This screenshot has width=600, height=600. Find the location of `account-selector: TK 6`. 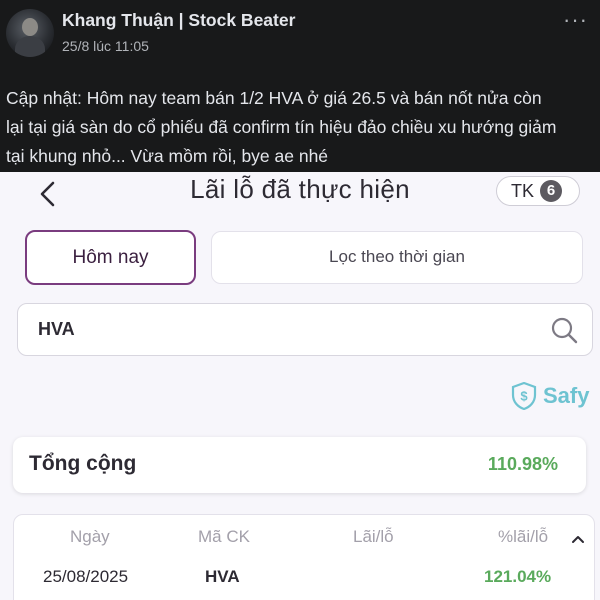

account-selector: TK 6 is located at coordinates (538, 191).